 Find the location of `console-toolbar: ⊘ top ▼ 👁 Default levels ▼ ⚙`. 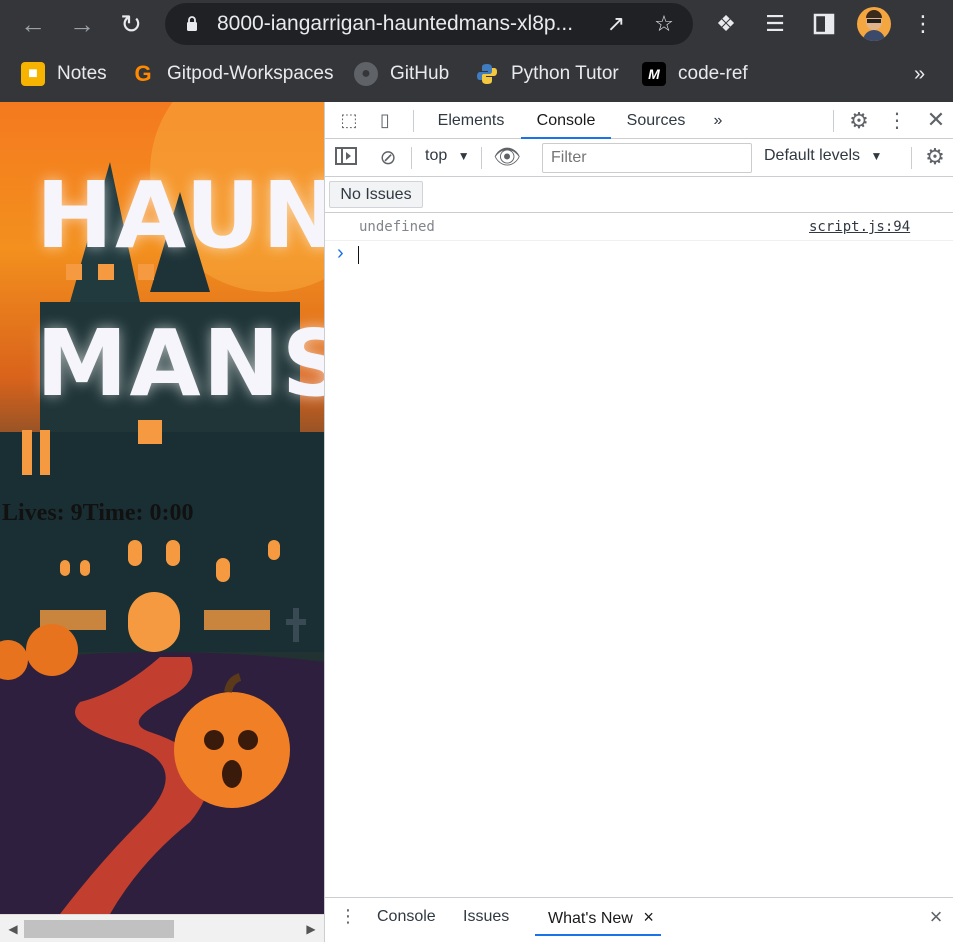

console-toolbar: ⊘ top ▼ 👁 Default levels ▼ ⚙ is located at coordinates (639, 158).